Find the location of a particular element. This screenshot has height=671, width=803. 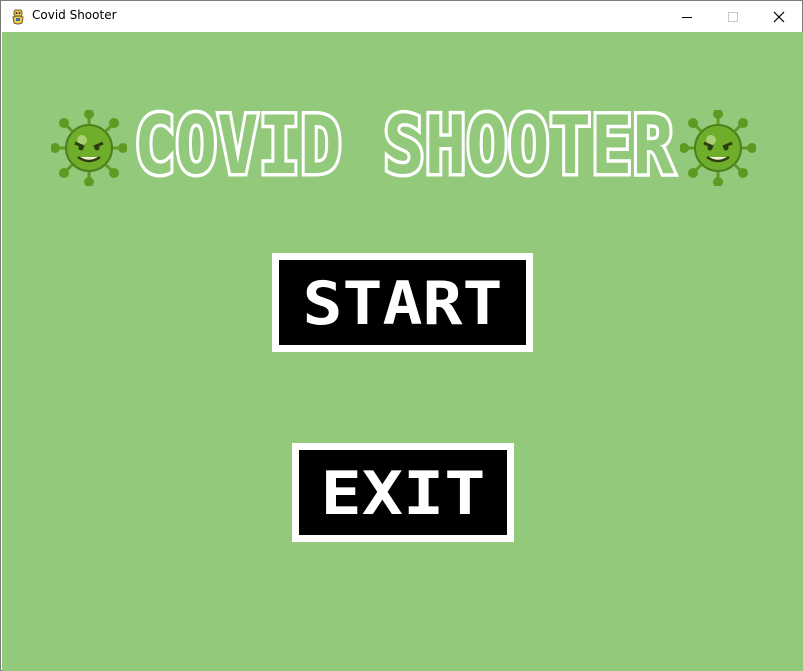

game-title-text: COVID SHOOTER is located at coordinates (404, 143).